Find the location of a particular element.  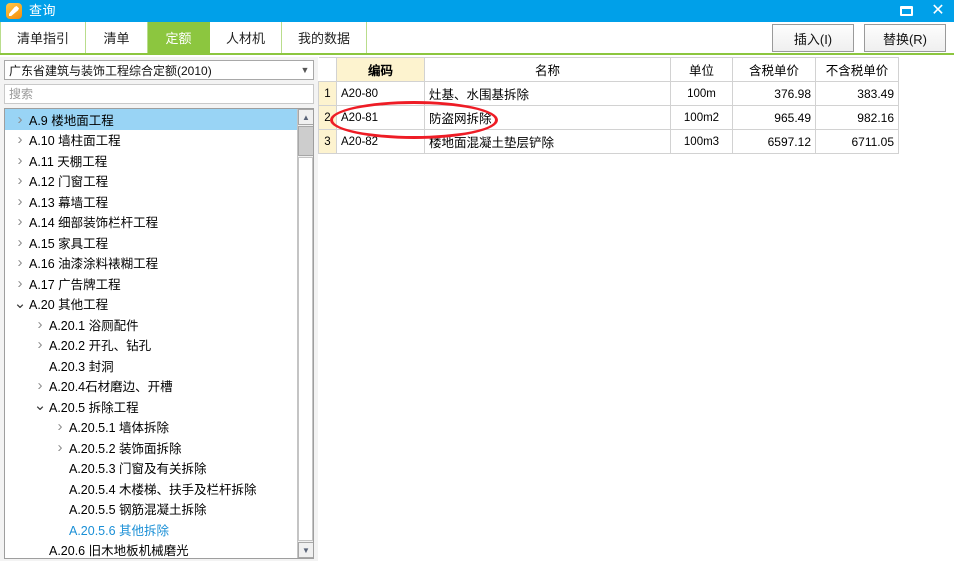

tree-item: A.20.6 旧木地板机械磨光 is located at coordinates (151, 549).